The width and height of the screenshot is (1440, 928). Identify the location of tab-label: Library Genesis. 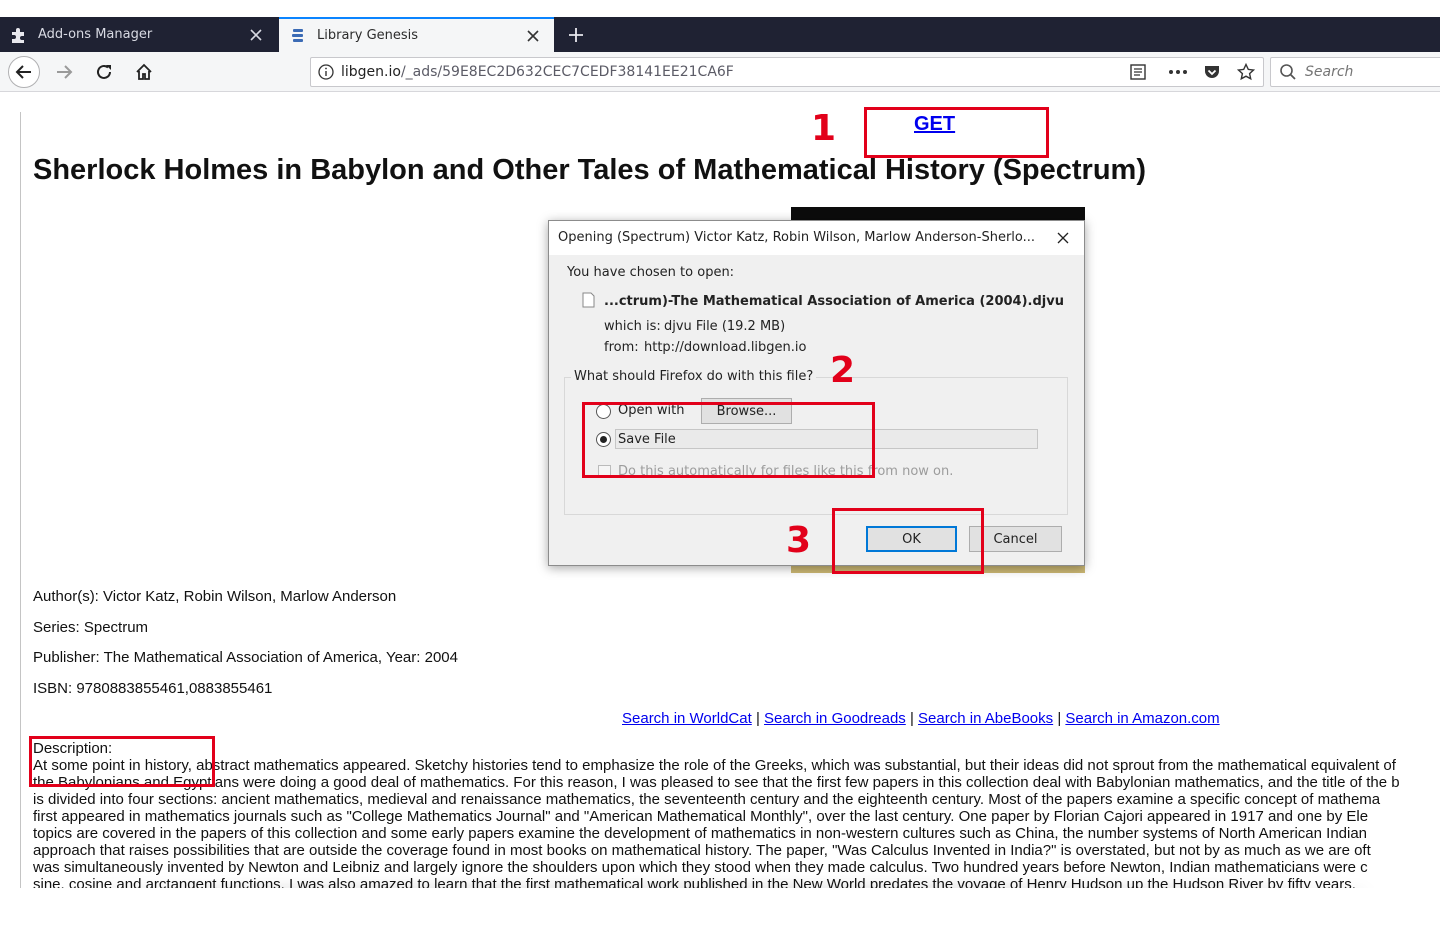
(368, 35).